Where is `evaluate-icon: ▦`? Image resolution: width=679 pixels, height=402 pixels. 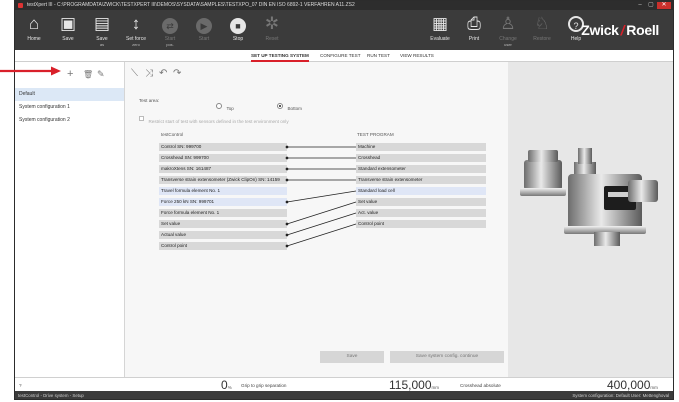
evaluate-icon: ▦ is located at coordinates (440, 23).